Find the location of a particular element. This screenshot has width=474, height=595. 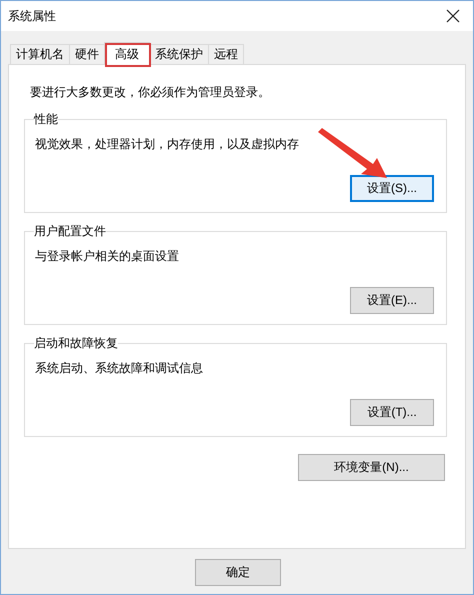

group-description: 系统启动、系统故障和调试信息 is located at coordinates (119, 368).